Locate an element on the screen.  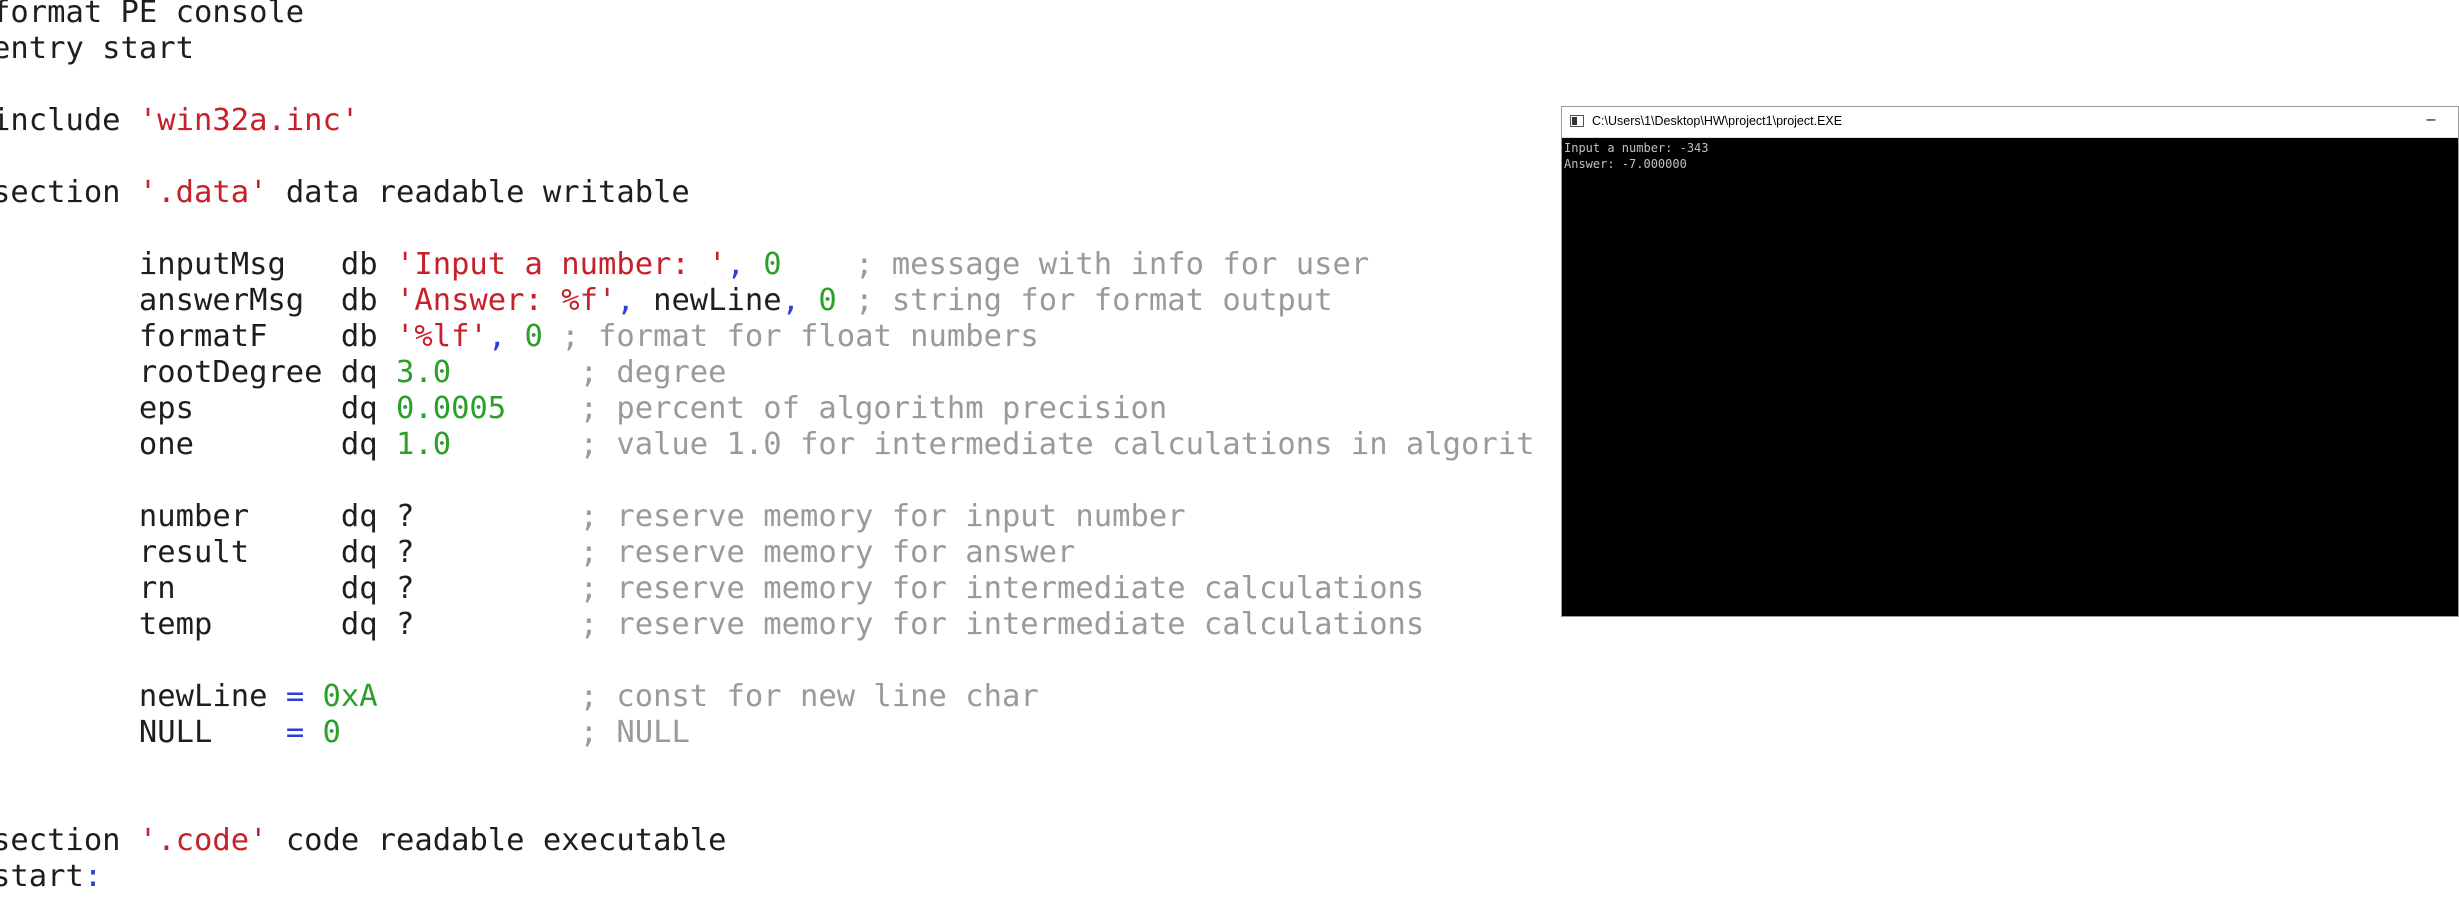
code-line: entry start is located at coordinates (97, 49).